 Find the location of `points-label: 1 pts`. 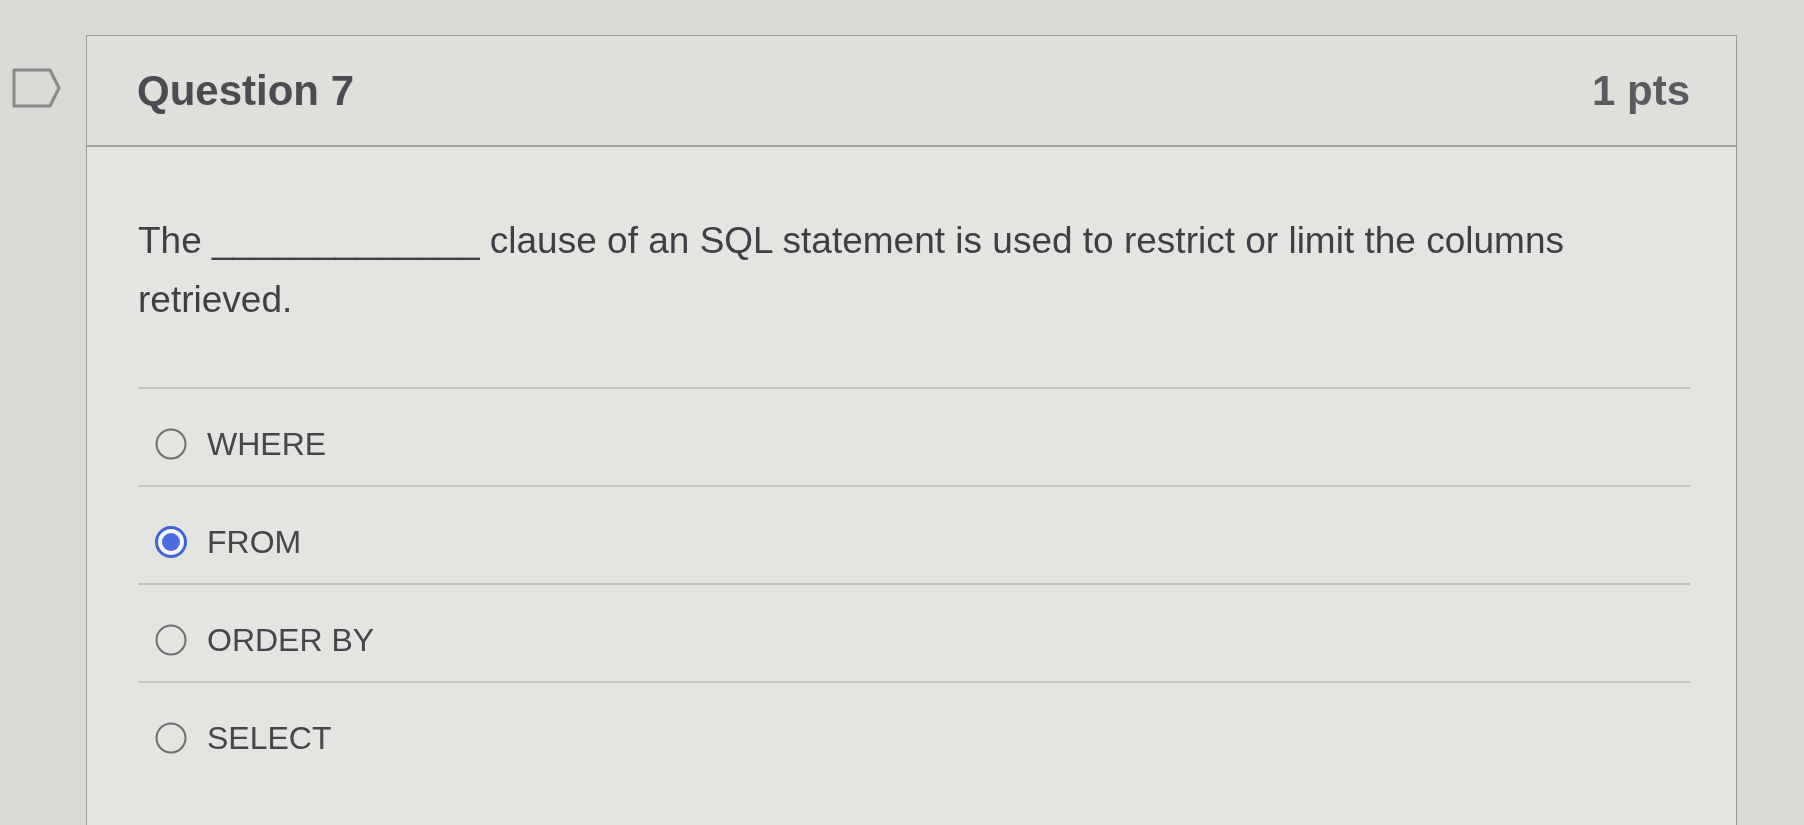

points-label: 1 pts is located at coordinates (1640, 91).